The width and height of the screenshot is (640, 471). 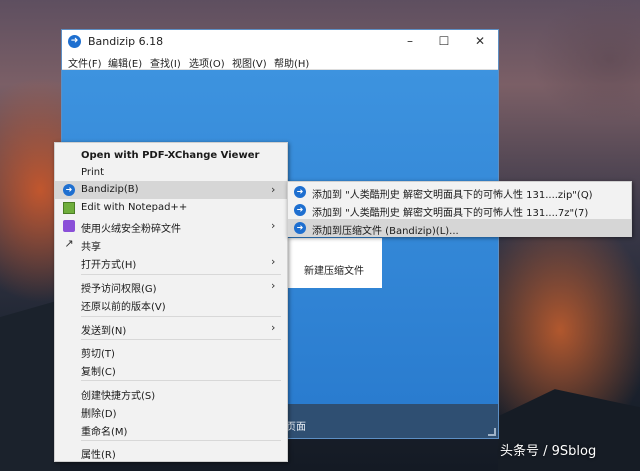 What do you see at coordinates (119, 289) in the screenshot?
I see `menu-item-label: 授予访问权限(G)` at bounding box center [119, 289].